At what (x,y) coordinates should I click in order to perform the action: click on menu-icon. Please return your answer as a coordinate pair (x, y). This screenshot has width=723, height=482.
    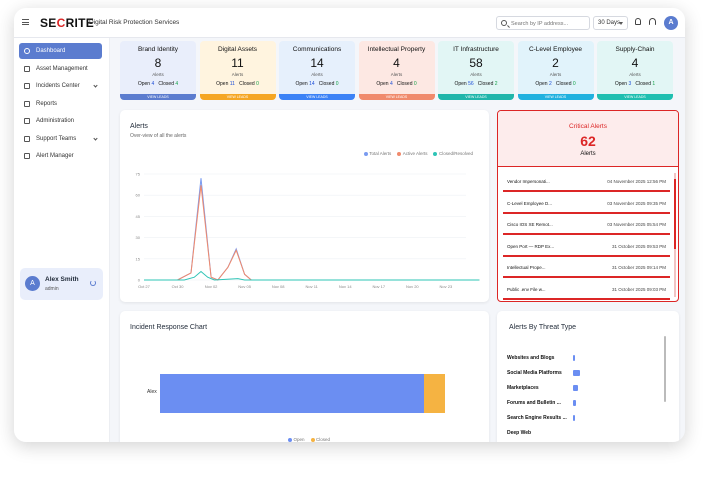
    Looking at the image, I should click on (25, 22).